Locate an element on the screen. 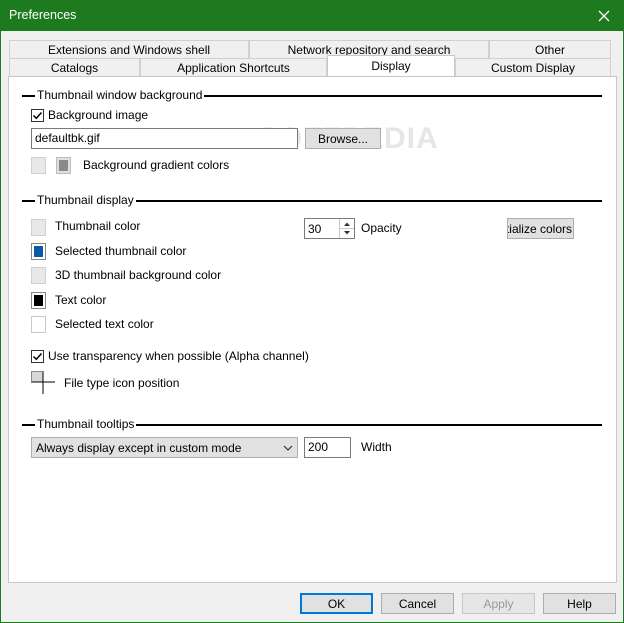  tab-extensions-windows-shell: Extensions and Windows shell is located at coordinates (129, 49).